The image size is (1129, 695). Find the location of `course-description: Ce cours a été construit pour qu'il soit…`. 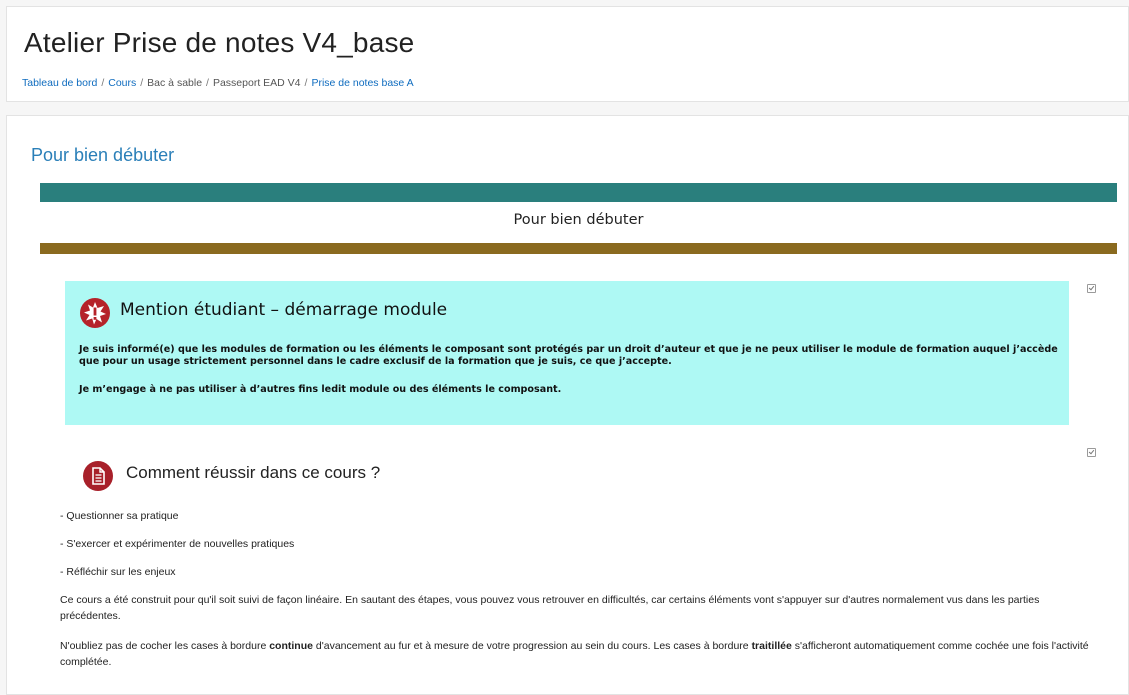

course-description: Ce cours a été construit pour qu'il soit… is located at coordinates (550, 608).